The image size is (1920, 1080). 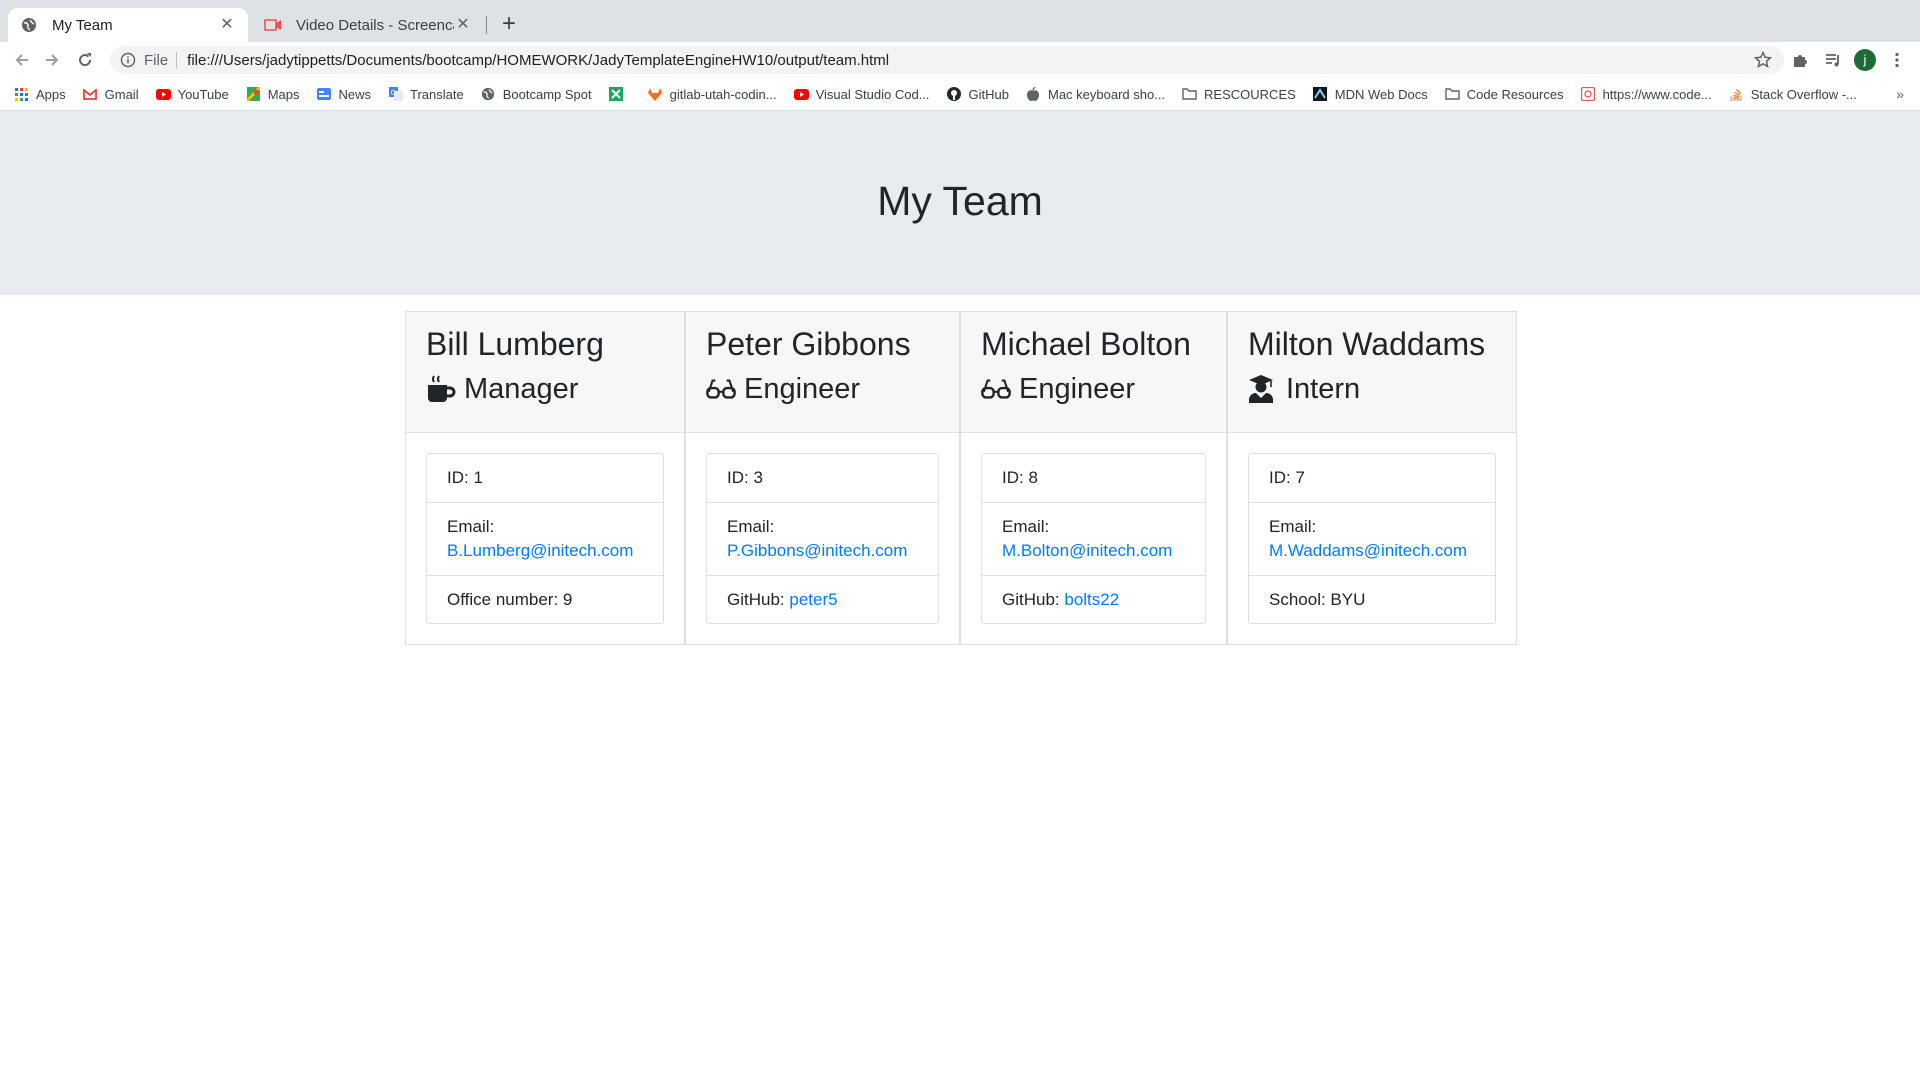 I want to click on mdn-icon, so click(x=1320, y=94).